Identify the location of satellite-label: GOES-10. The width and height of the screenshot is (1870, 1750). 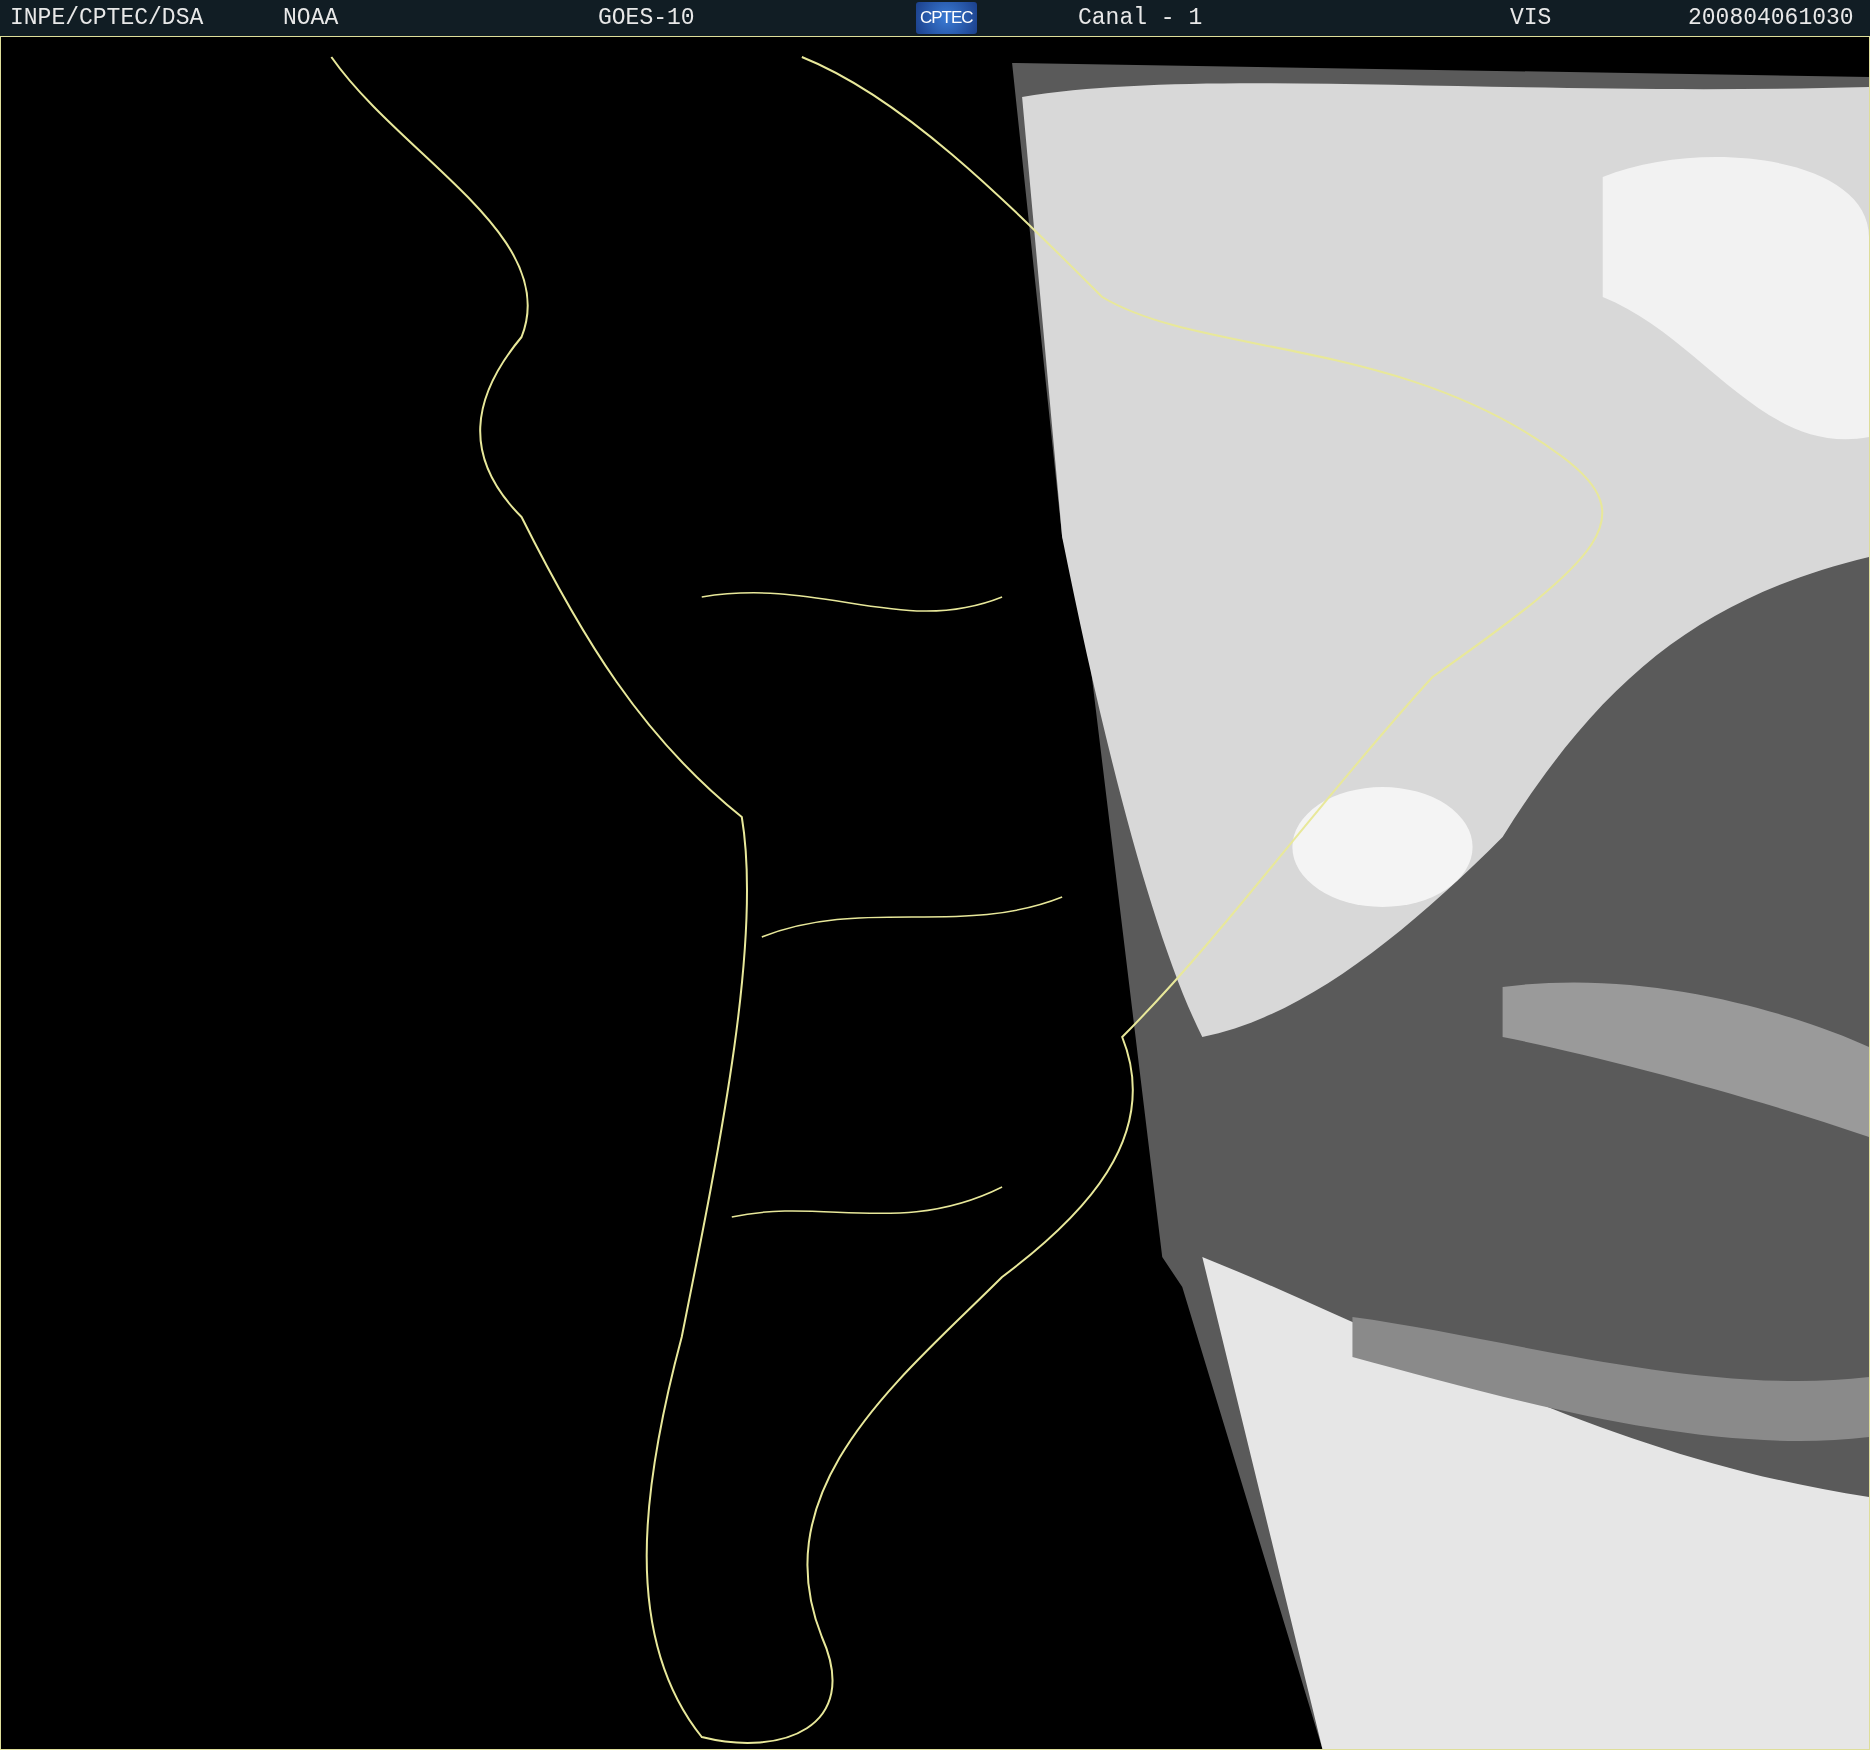
(646, 18).